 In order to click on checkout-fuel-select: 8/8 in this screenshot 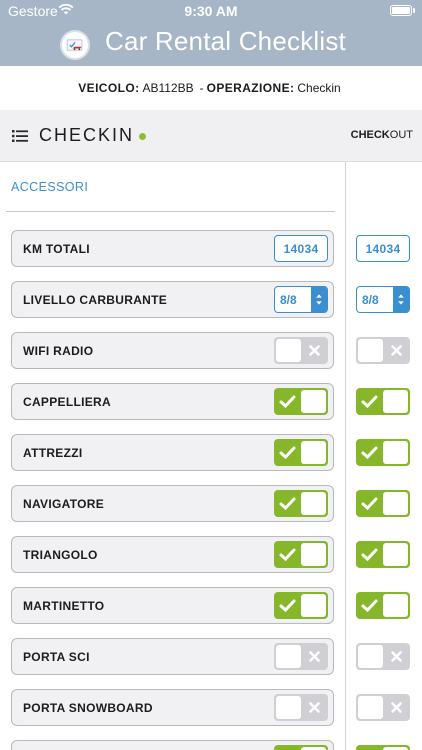, I will do `click(383, 299)`.